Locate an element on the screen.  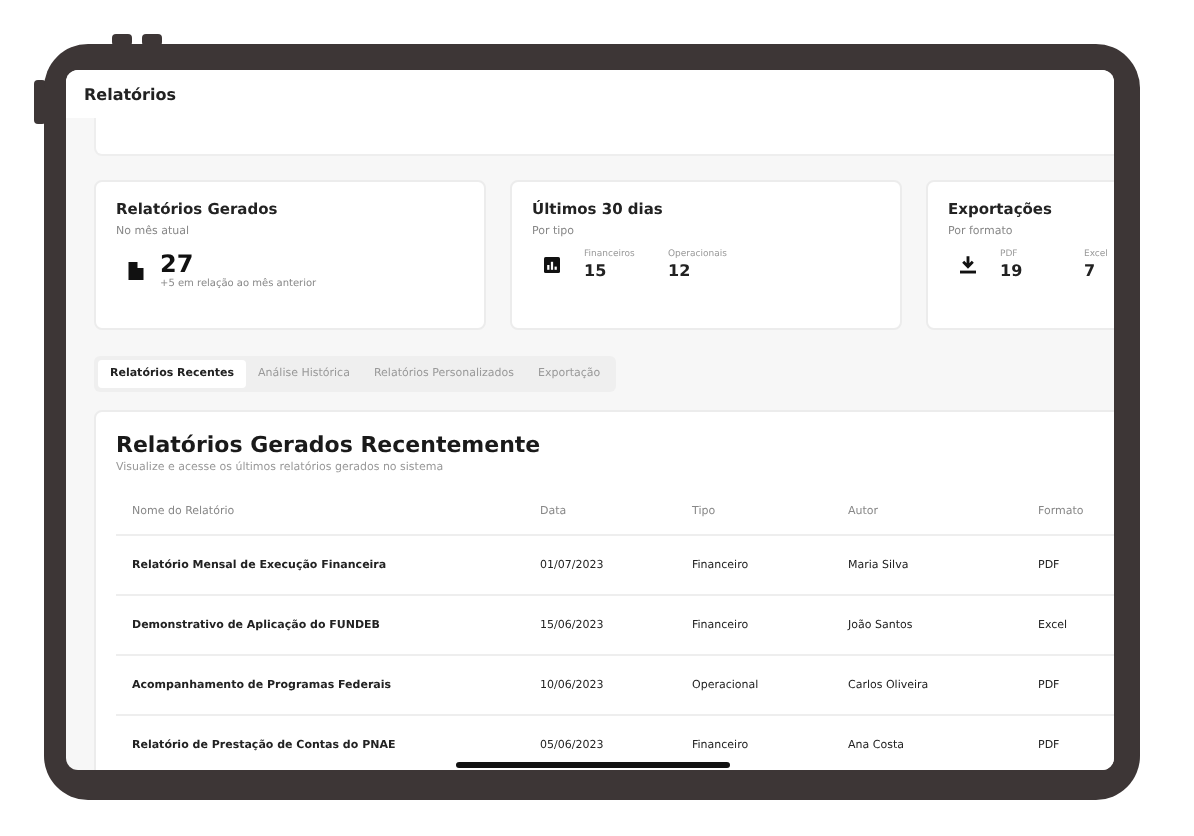
metric-value: 12 is located at coordinates (680, 271).